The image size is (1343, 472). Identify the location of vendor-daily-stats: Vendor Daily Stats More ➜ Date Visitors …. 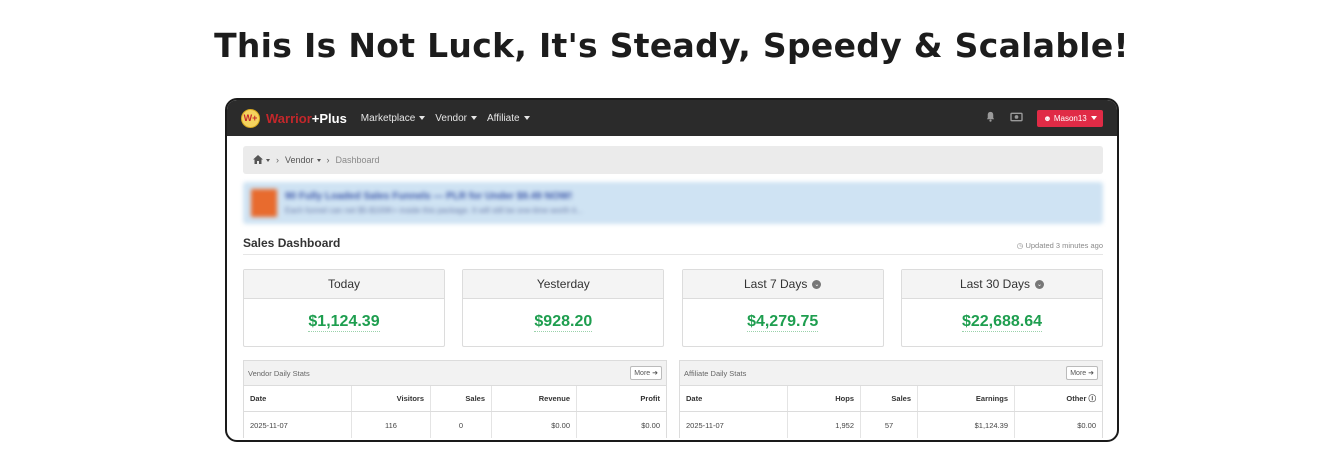
(455, 399).